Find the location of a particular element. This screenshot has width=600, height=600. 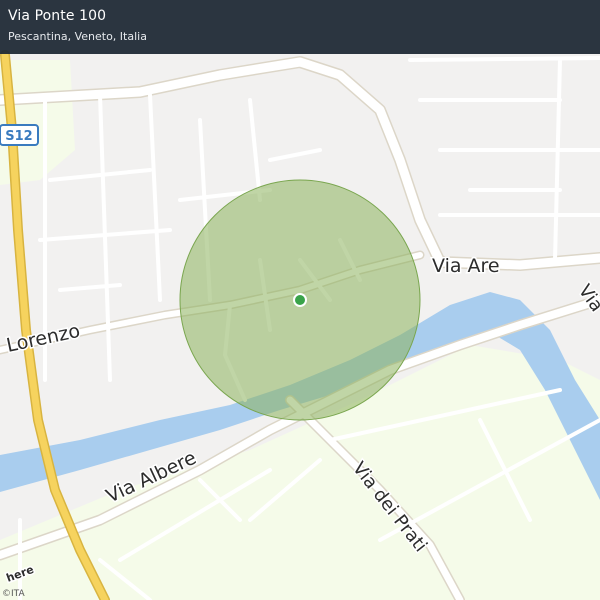

map-attribution: ©ITA is located at coordinates (13, 594).